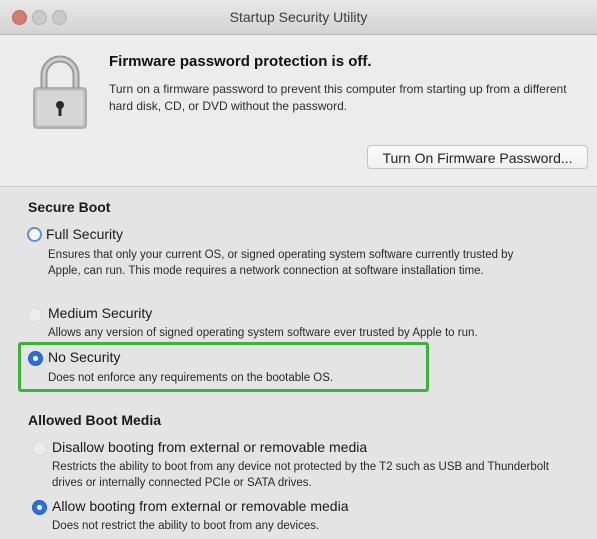  I want to click on lock-icon, so click(60, 92).